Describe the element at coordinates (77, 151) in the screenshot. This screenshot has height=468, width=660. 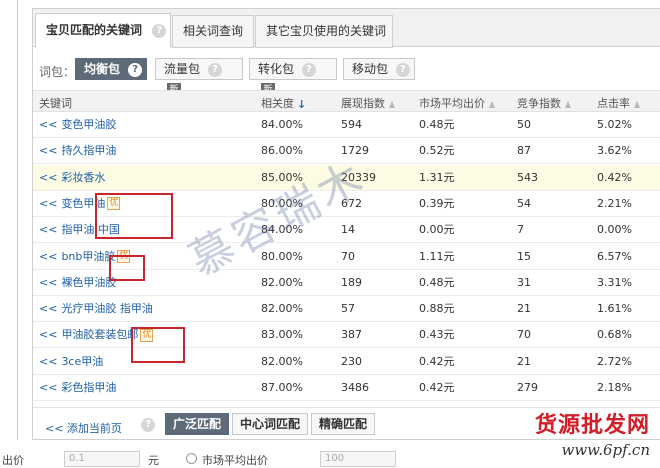
I see `keyword-cell: << 持久指甲油` at that location.